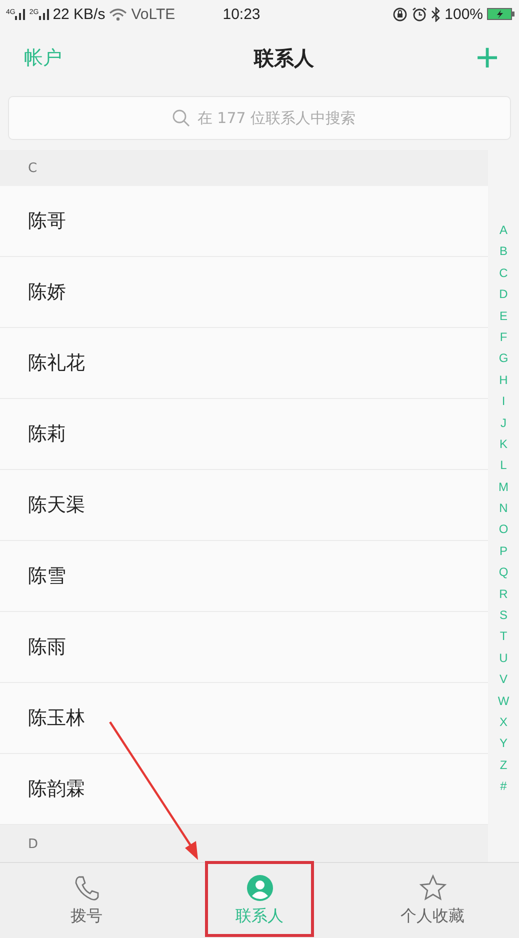 The height and width of the screenshot is (938, 519). I want to click on index-letter: D, so click(503, 295).